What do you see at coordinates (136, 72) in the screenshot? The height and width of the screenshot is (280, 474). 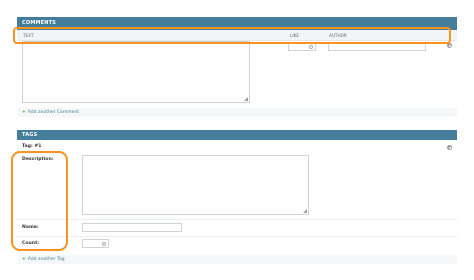 I see `comment-text-textarea` at bounding box center [136, 72].